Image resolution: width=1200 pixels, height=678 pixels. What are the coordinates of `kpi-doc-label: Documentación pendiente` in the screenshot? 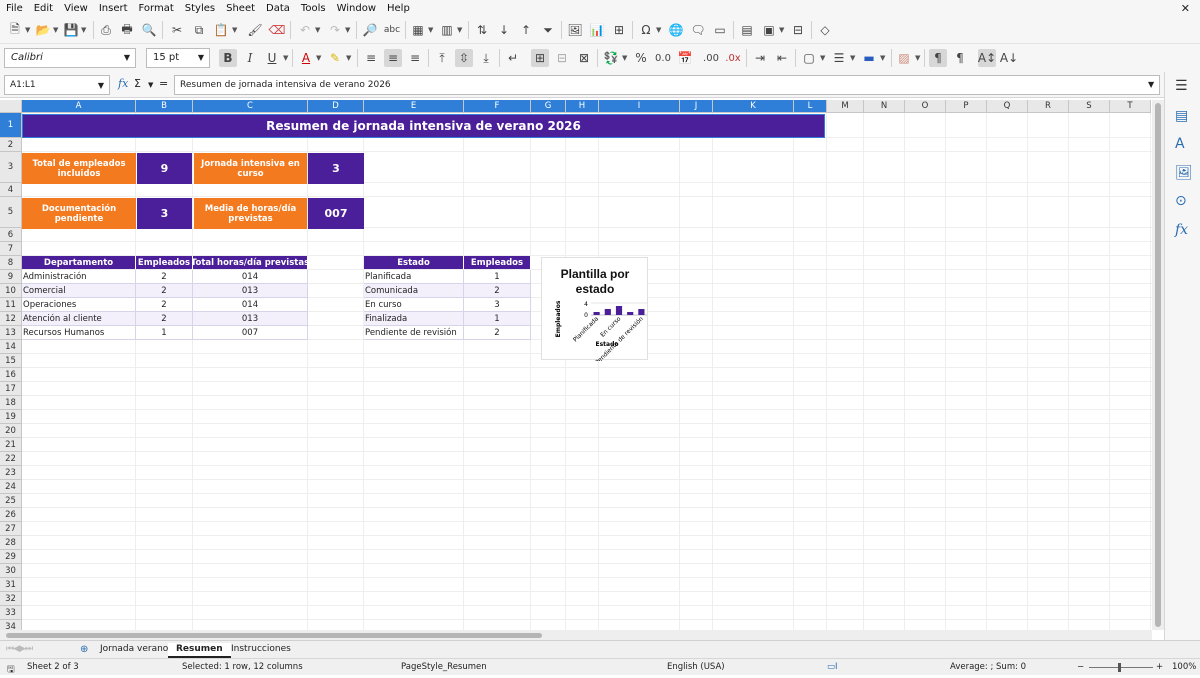 It's located at (79, 213).